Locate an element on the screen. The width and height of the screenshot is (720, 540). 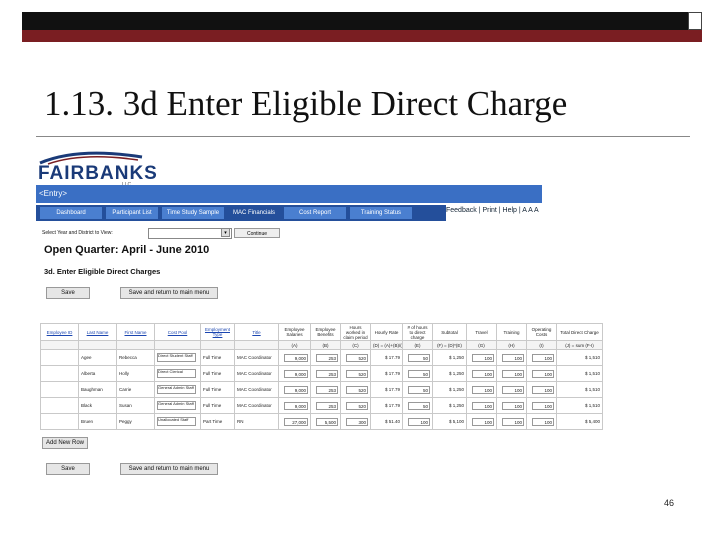
header-direct-hours: # of hours to direct charge is located at coordinates (417, 332).